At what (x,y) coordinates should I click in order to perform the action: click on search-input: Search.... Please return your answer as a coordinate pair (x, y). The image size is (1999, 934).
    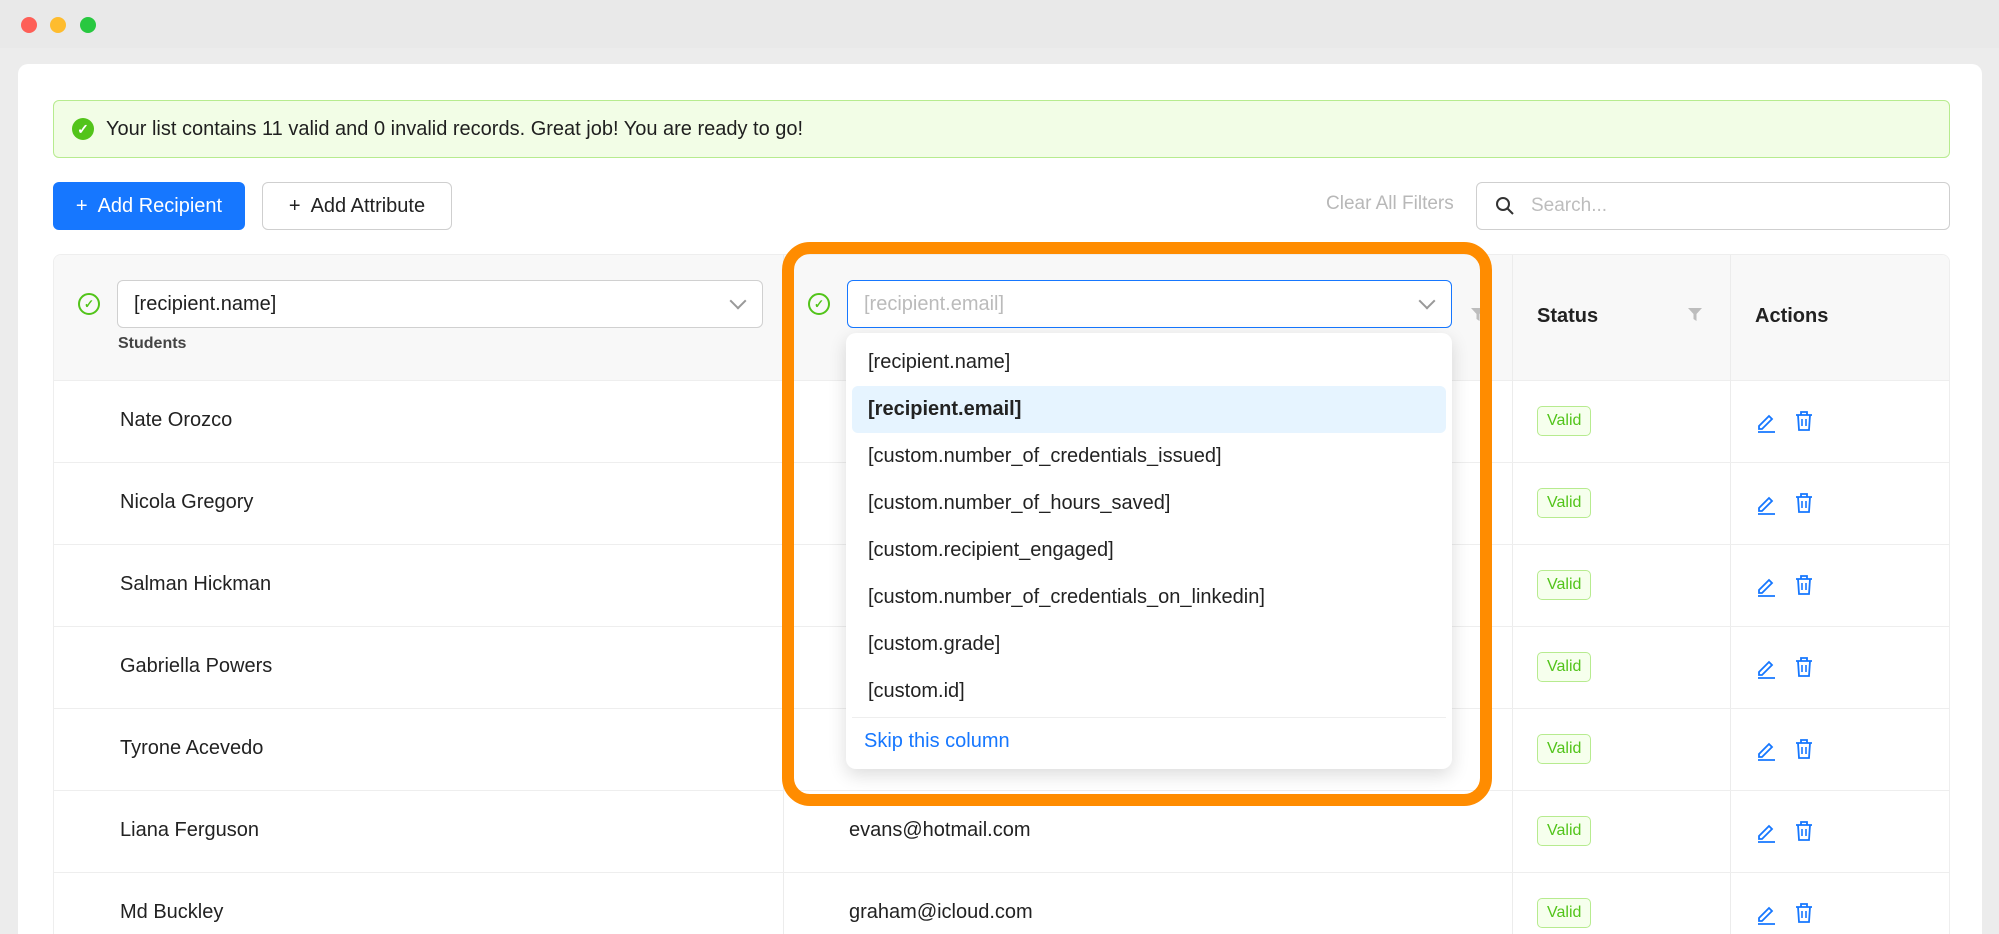
    Looking at the image, I should click on (1713, 206).